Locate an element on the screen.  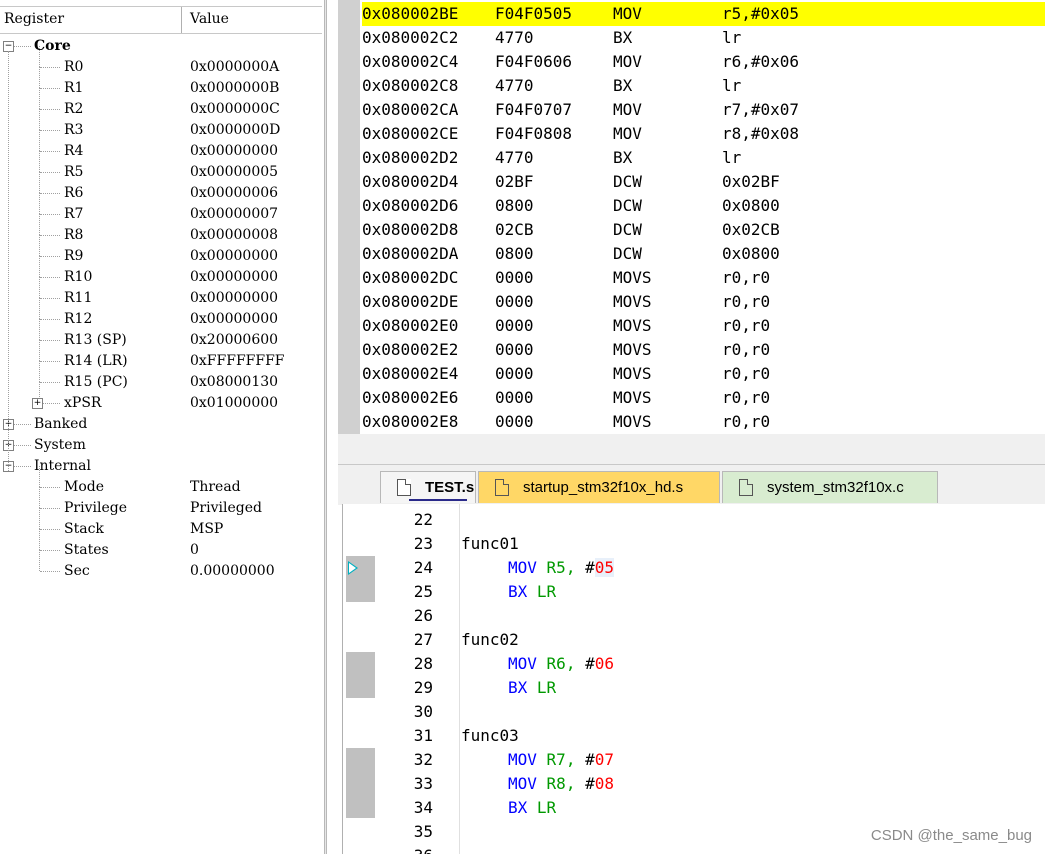
register-row: R15 (PC) 0x08000130 is located at coordinates (161, 377).